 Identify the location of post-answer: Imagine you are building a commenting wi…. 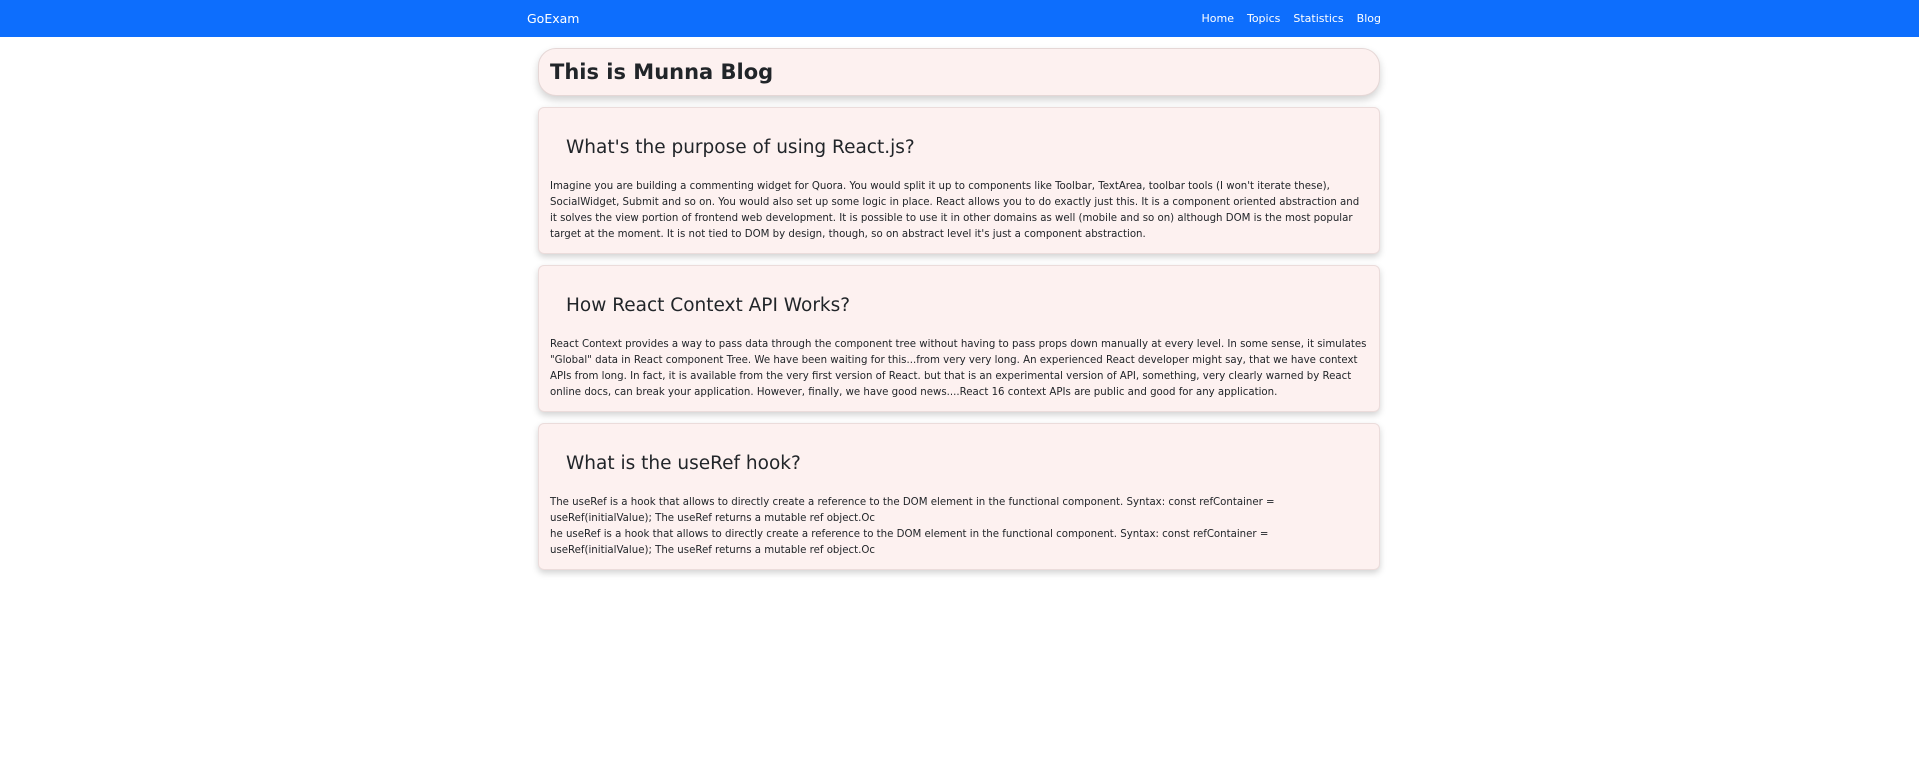
(955, 210).